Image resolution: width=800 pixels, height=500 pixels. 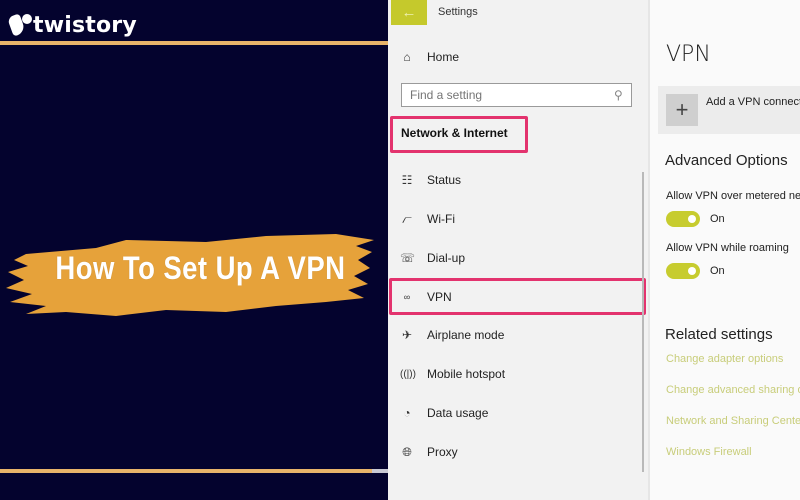 I want to click on page-title: VPN, so click(x=688, y=54).